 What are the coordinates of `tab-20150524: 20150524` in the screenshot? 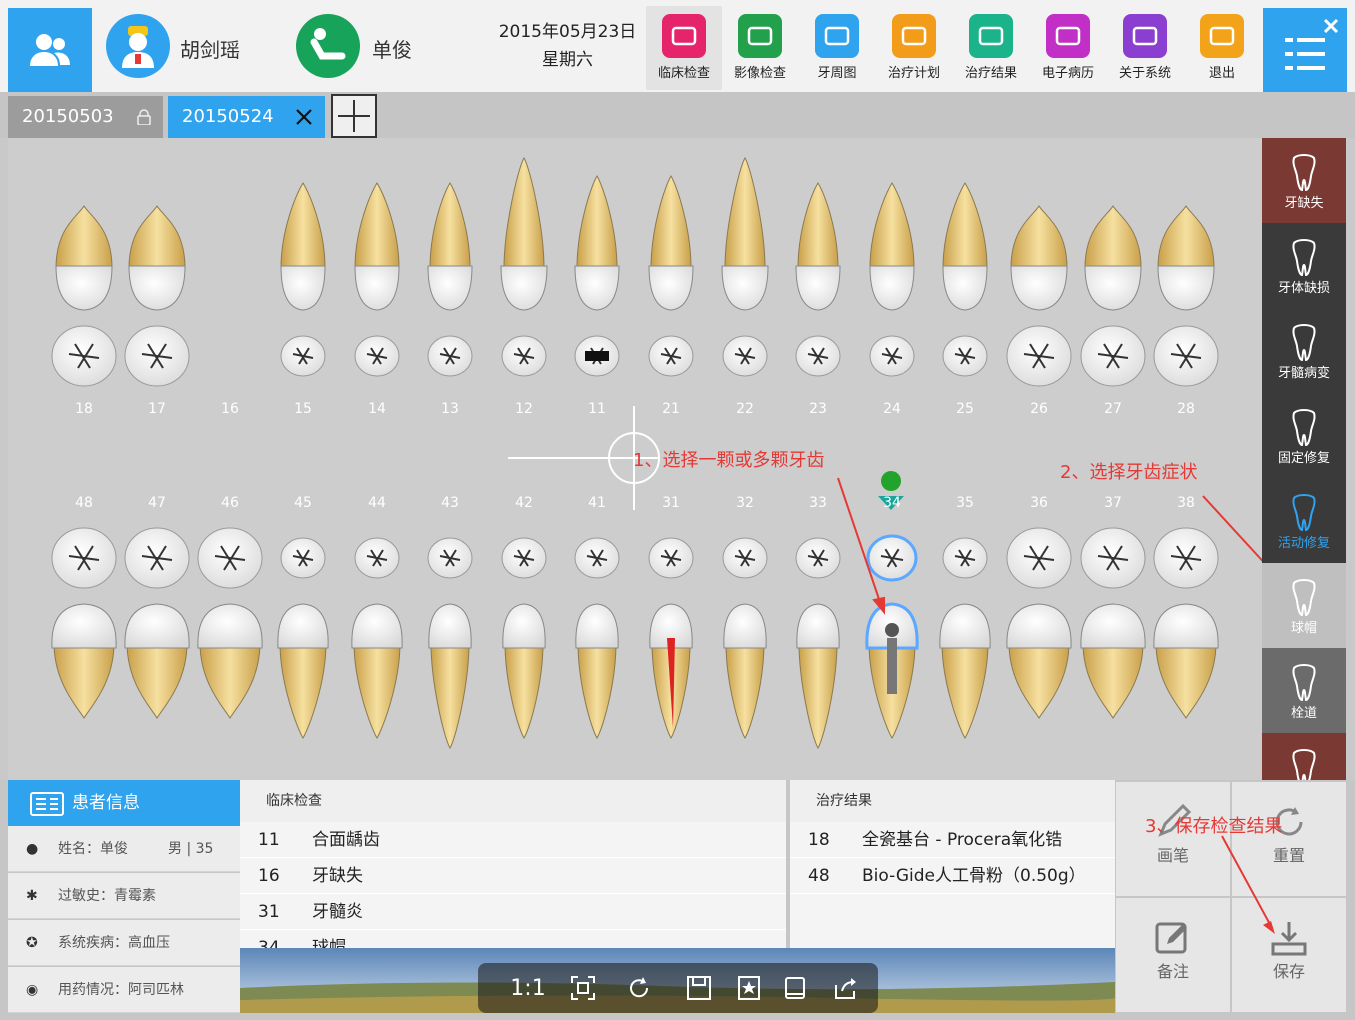 It's located at (246, 117).